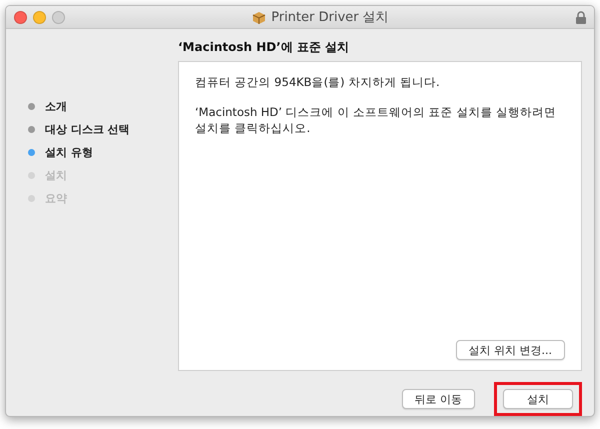 The width and height of the screenshot is (600, 429). I want to click on zoom-button, so click(58, 17).